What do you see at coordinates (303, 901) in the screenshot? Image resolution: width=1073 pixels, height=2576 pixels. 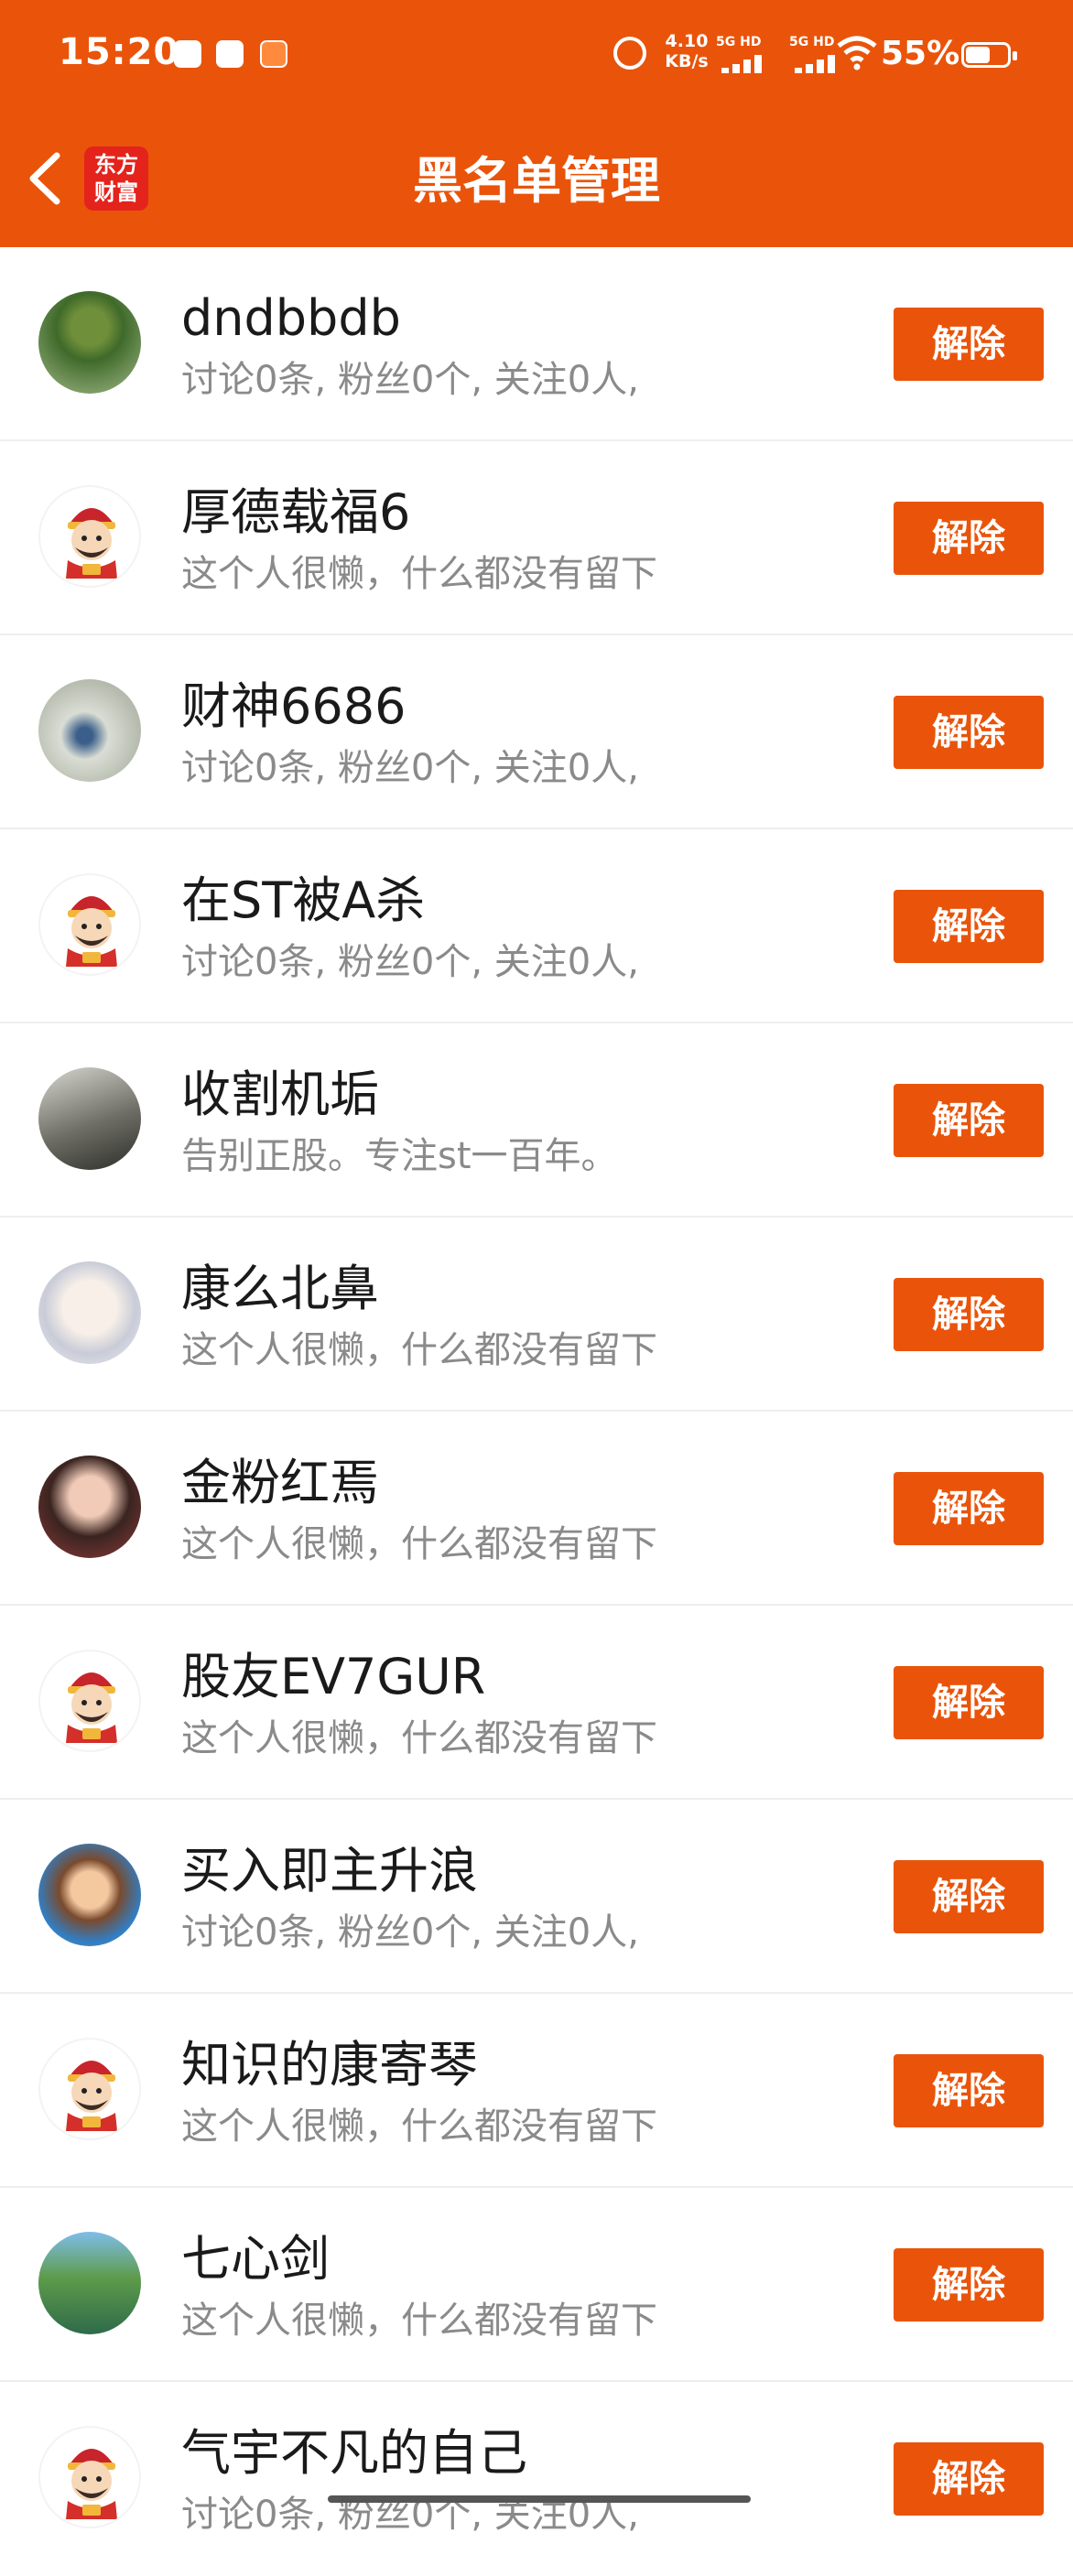 I see `user-name: 在ST被A杀` at bounding box center [303, 901].